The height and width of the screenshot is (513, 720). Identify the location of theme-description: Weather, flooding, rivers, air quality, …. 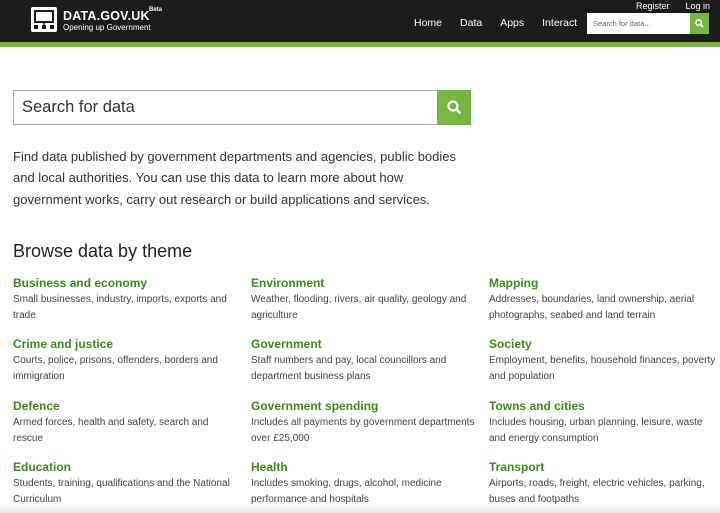
(359, 307).